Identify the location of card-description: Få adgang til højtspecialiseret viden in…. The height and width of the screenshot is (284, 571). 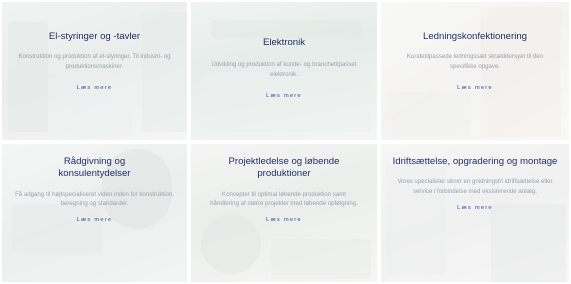
(94, 198).